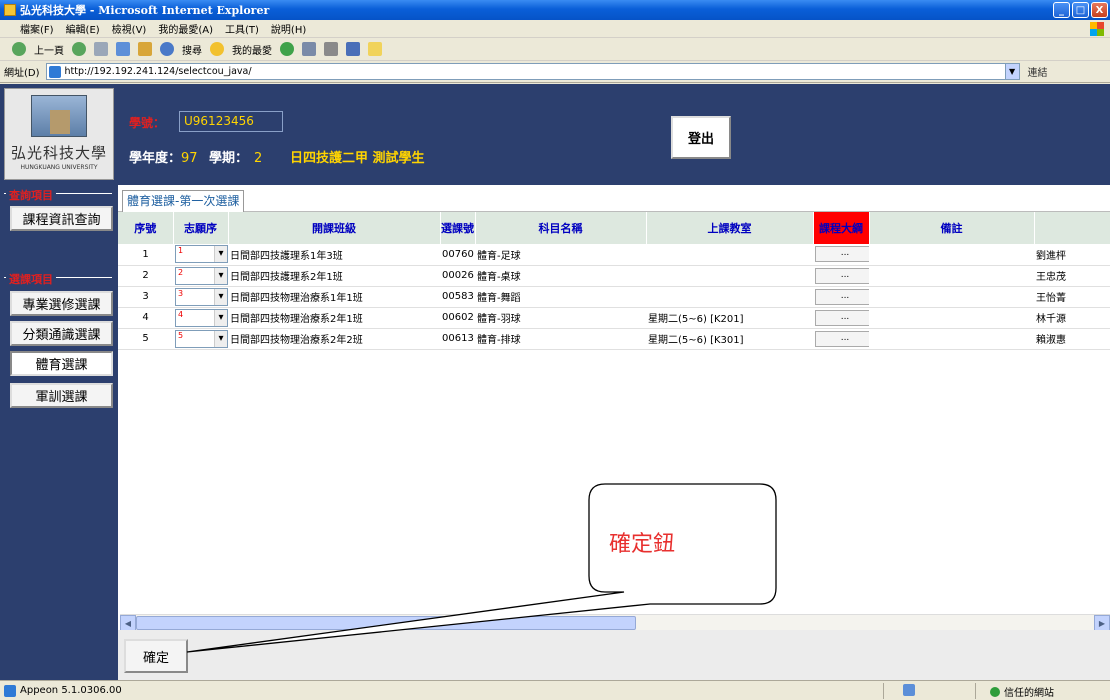  I want to click on military-training-button: 軍訓選課, so click(61, 395).